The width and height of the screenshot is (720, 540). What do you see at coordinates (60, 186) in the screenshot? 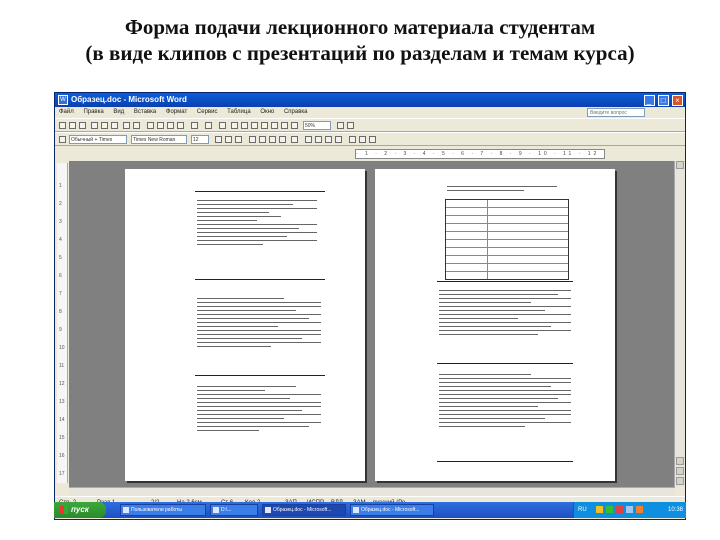
I see `vruler-mark: 1` at bounding box center [60, 186].